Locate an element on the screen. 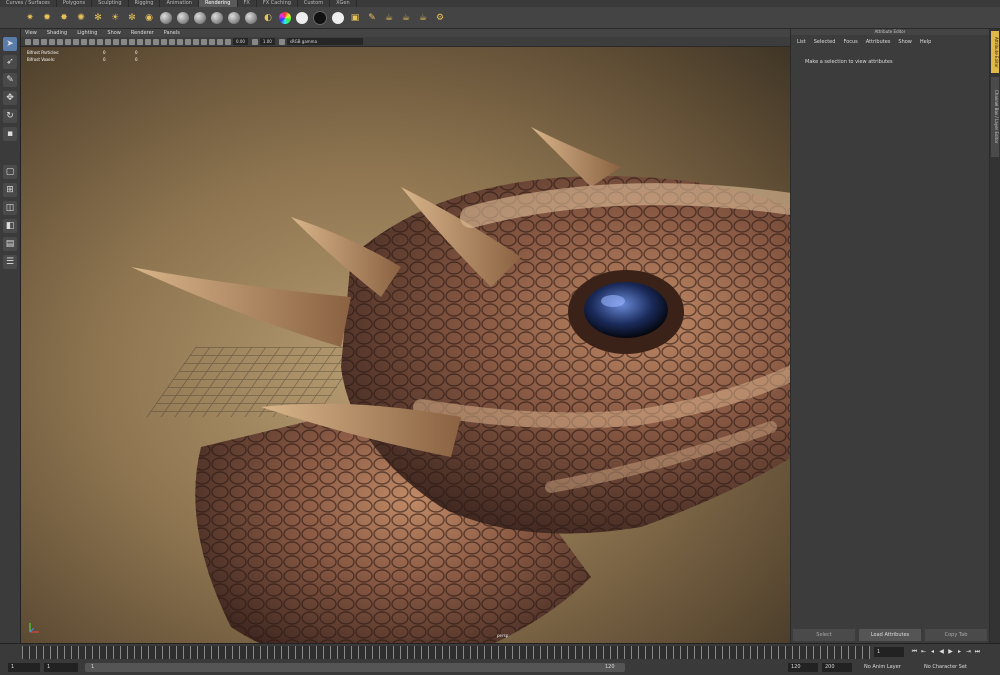 Image resolution: width=1000 pixels, height=675 pixels. playback-end-field: 120 is located at coordinates (803, 667).